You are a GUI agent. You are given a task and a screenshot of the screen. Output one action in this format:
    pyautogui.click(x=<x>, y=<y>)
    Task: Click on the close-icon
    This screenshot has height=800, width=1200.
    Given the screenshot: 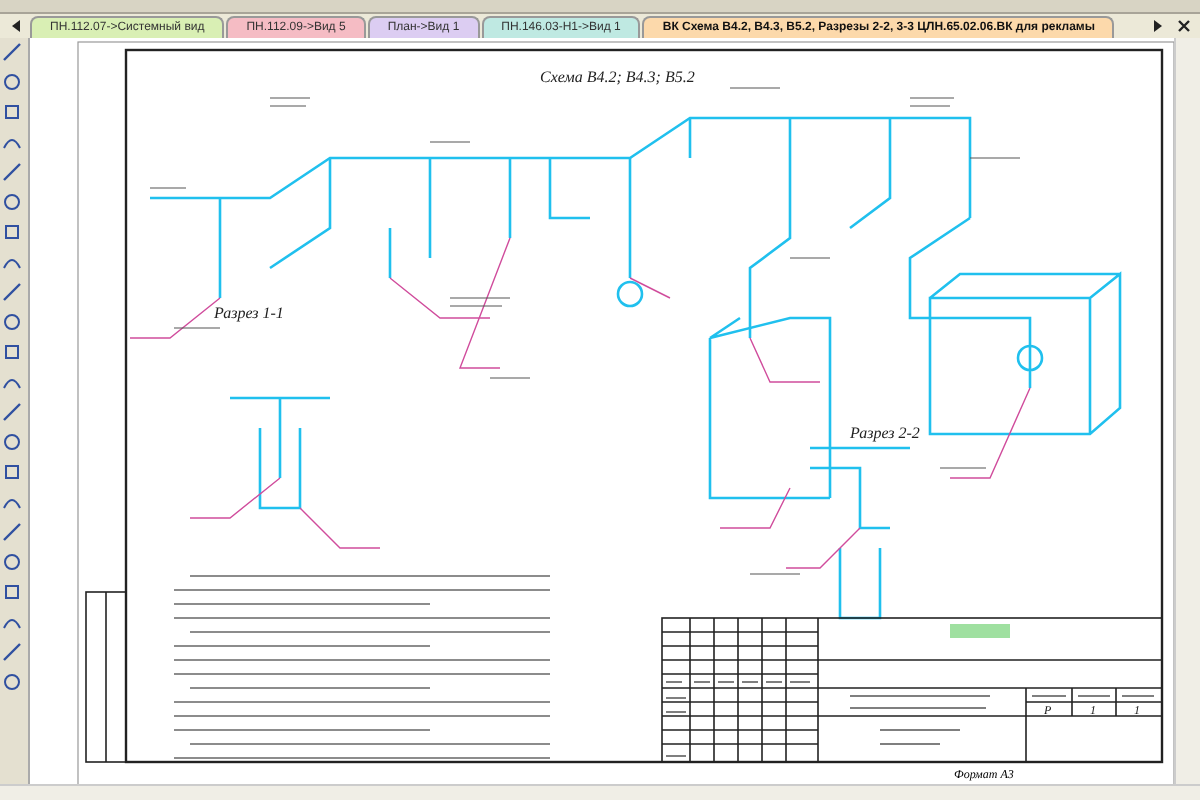 What is the action you would take?
    pyautogui.click(x=1184, y=26)
    